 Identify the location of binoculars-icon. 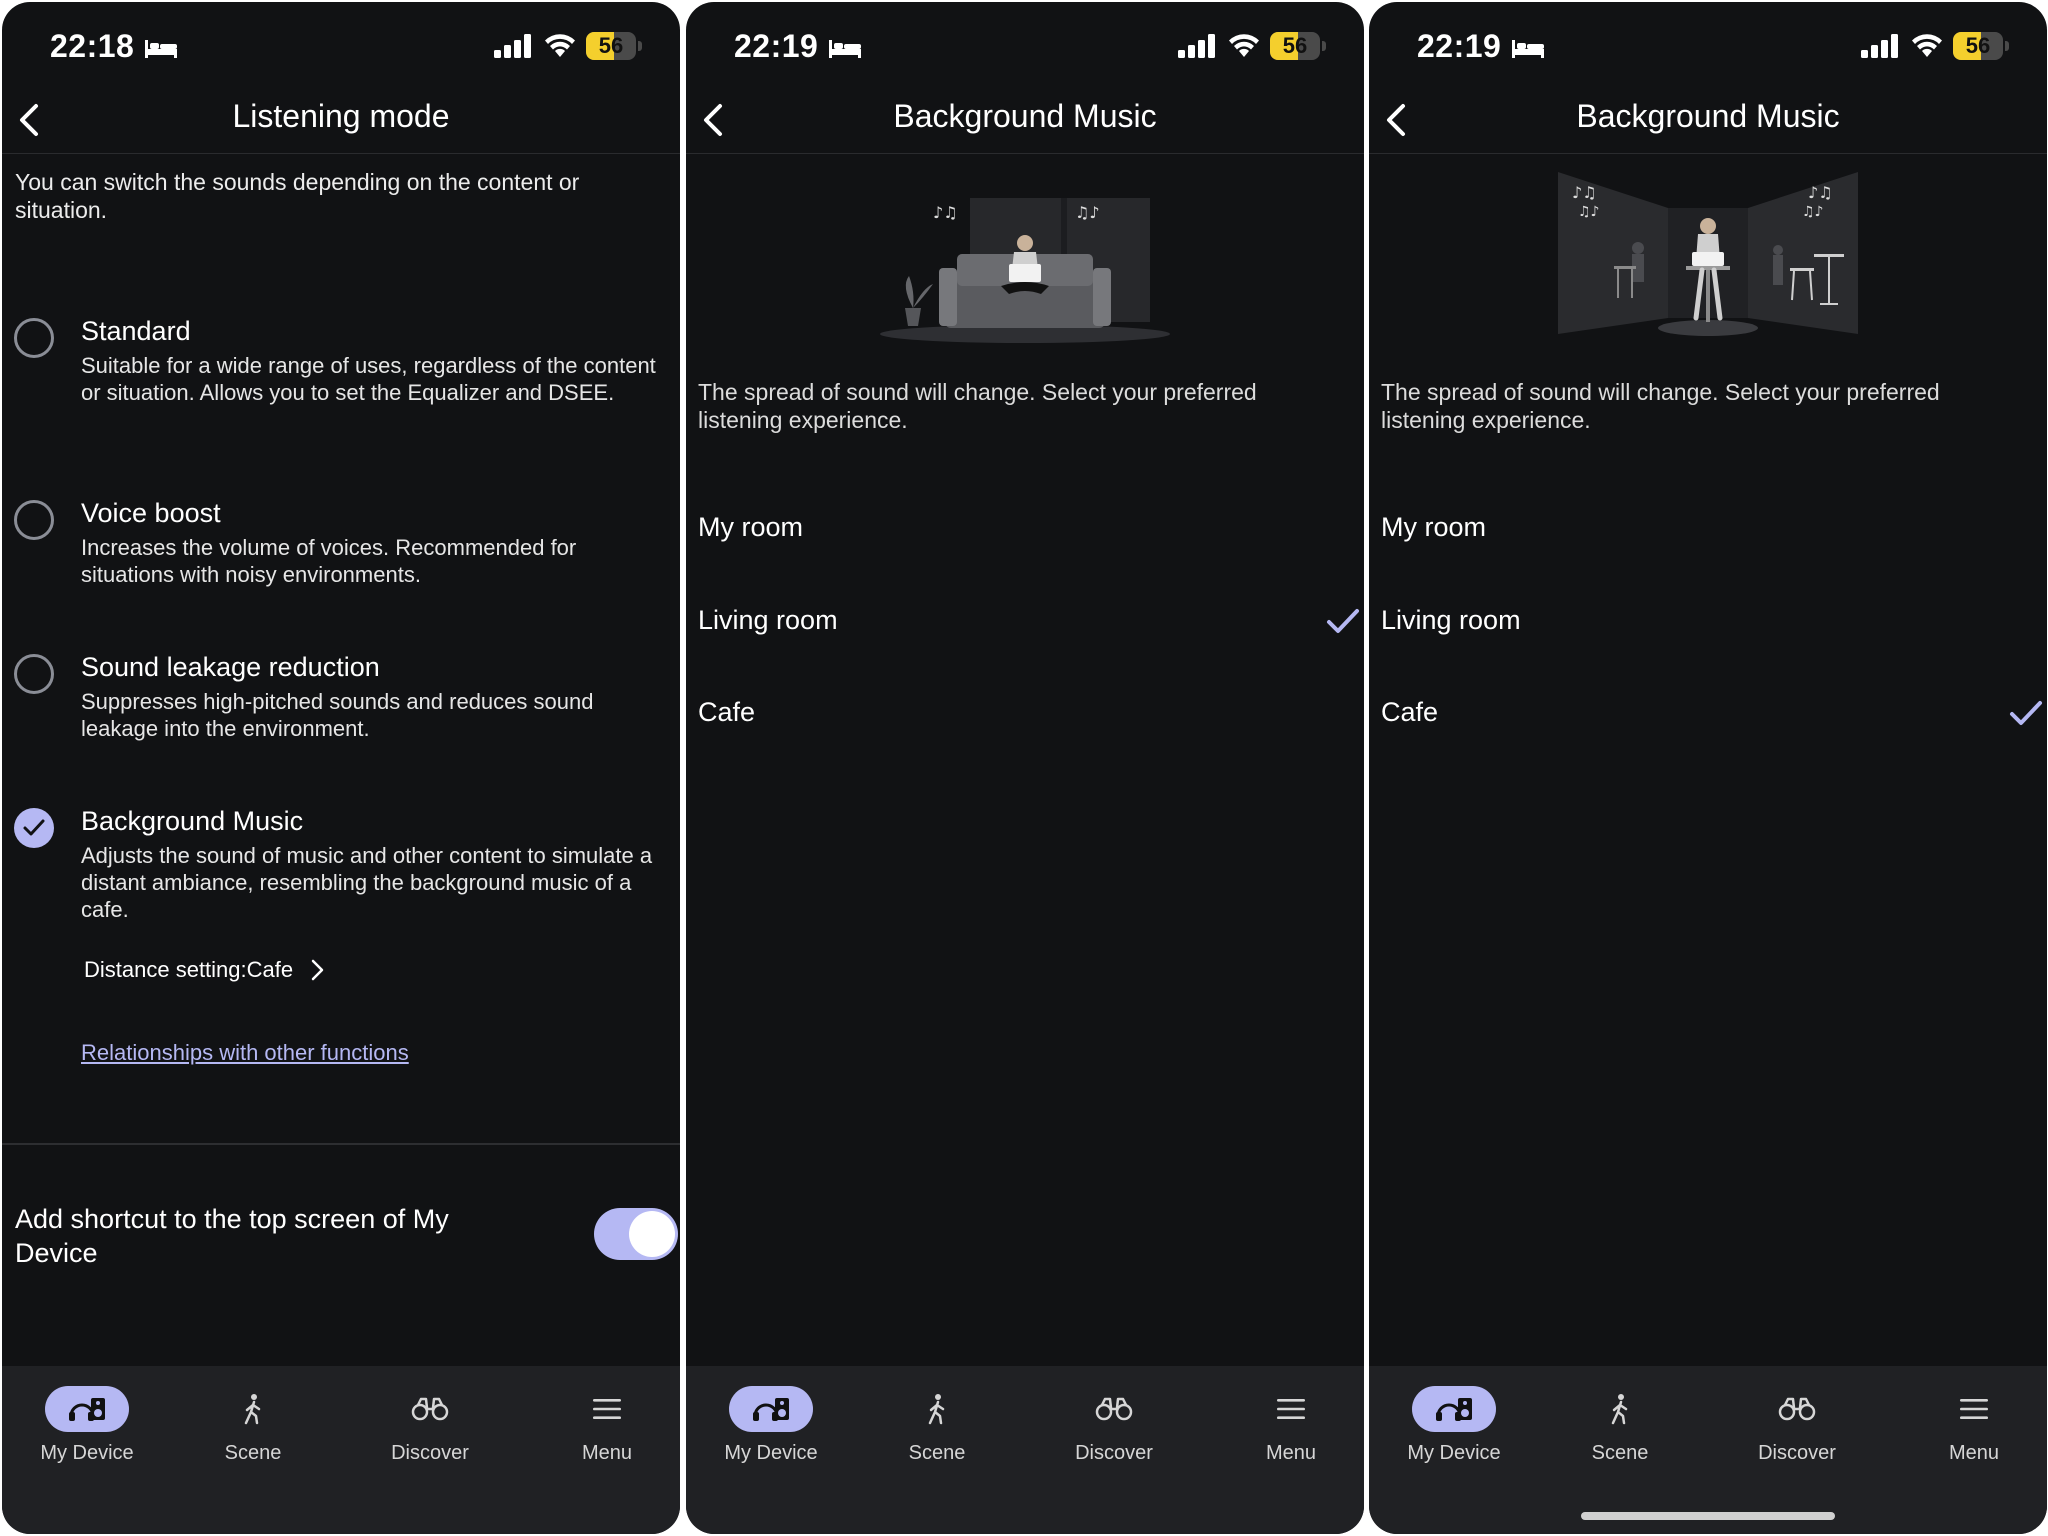
(430, 1409).